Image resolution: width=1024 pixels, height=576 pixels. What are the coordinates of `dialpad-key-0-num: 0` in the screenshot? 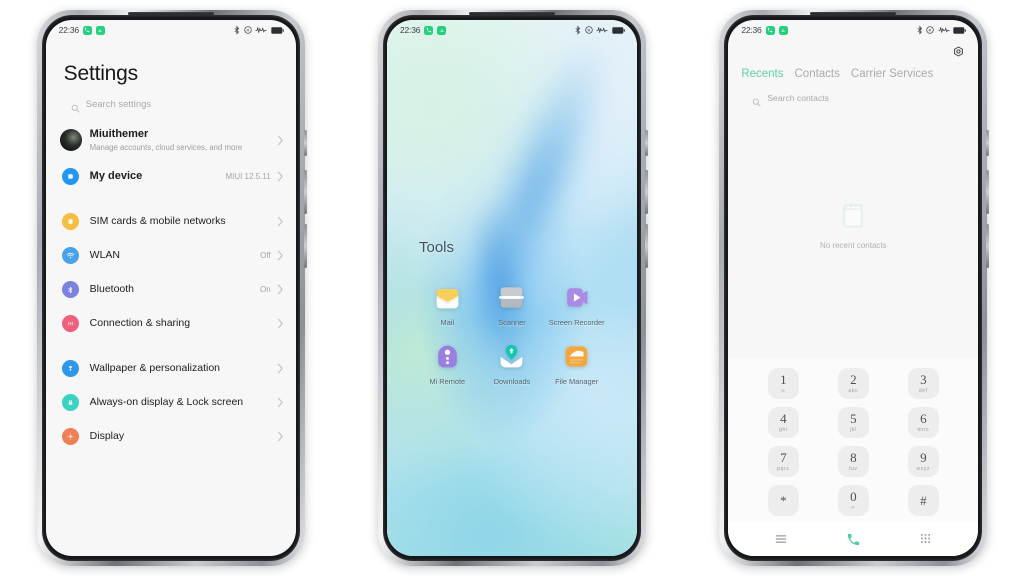 It's located at (853, 497).